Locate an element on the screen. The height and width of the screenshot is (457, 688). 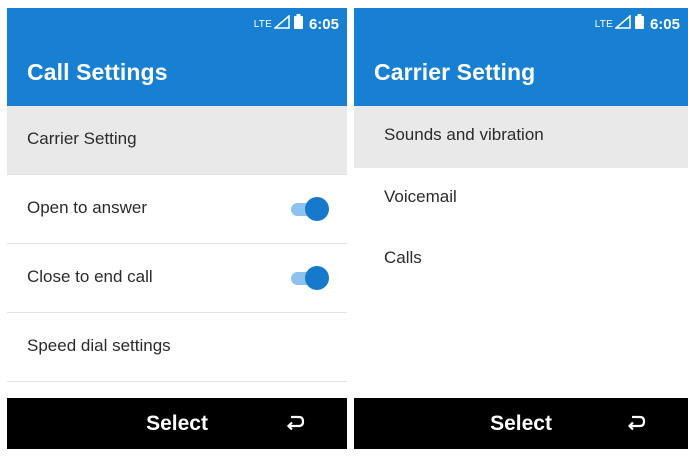
list-item-label: Calls is located at coordinates (403, 257).